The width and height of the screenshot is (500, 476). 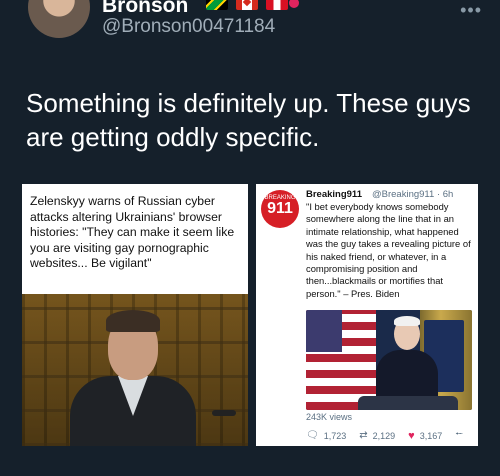 I want to click on like-count: 3,167, so click(x=431, y=435).